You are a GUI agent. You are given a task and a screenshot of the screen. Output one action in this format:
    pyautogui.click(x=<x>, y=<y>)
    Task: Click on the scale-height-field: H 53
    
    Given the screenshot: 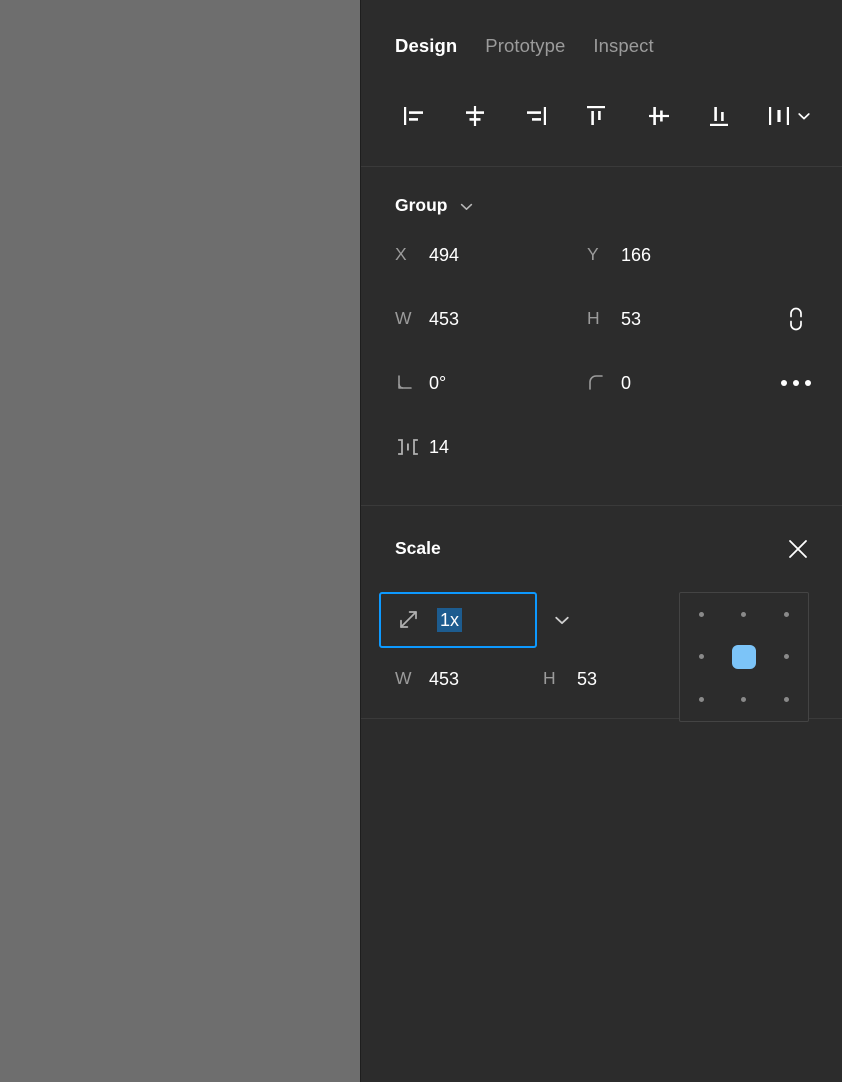 What is the action you would take?
    pyautogui.click(x=570, y=679)
    